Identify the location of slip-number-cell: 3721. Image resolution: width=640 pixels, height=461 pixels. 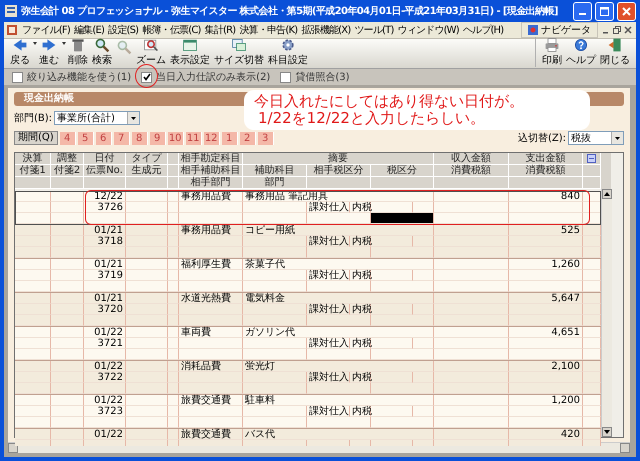
(105, 343).